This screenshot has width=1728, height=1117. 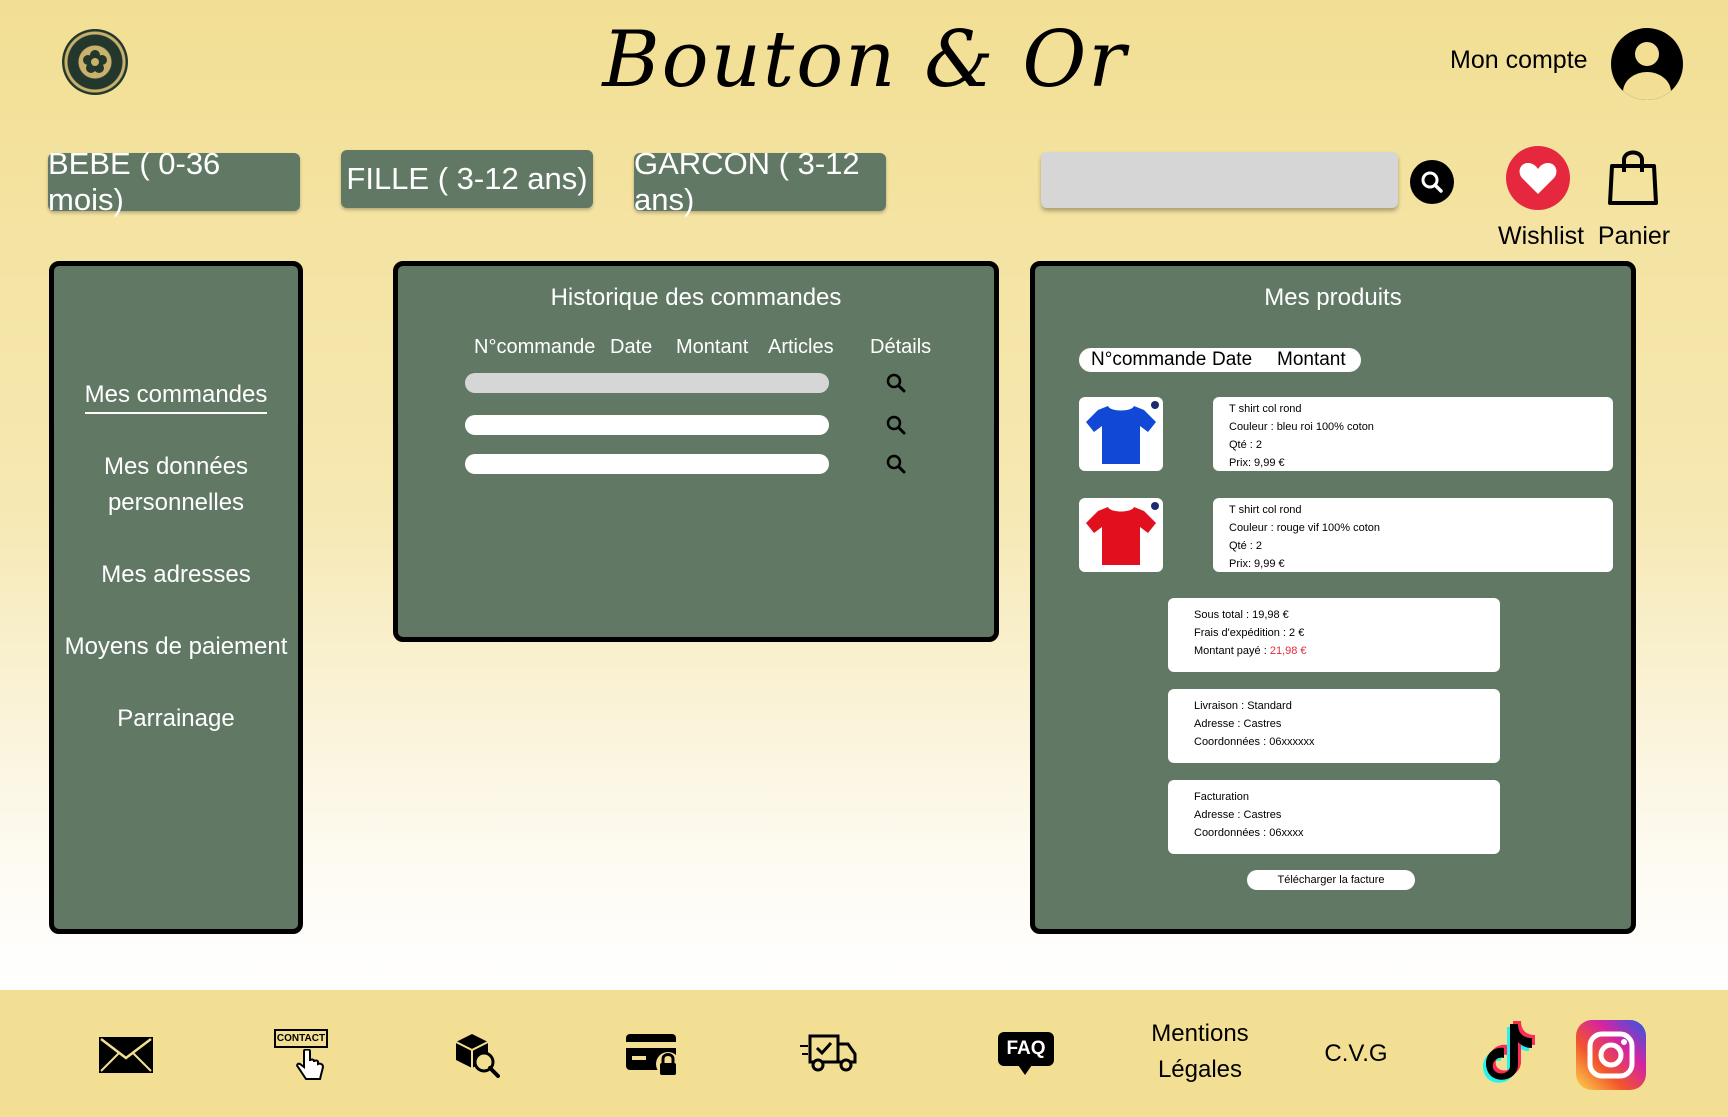 I want to click on sidebar-item-orders: Mes commandes, so click(x=176, y=395).